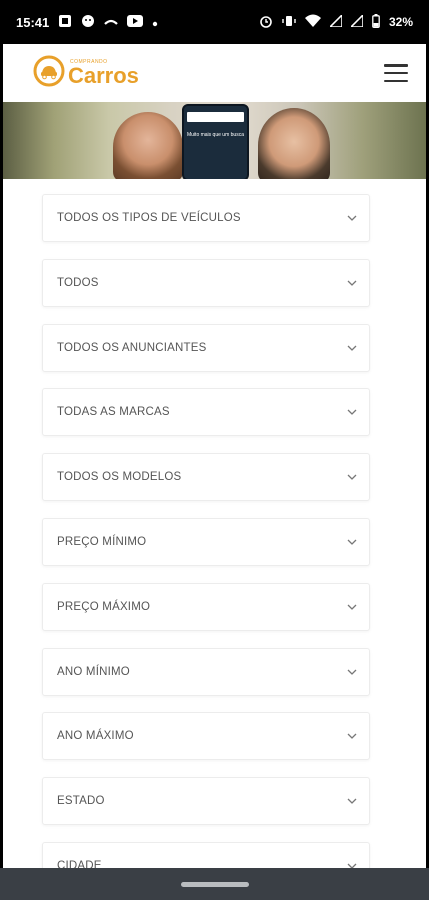 This screenshot has width=429, height=900. What do you see at coordinates (119, 477) in the screenshot?
I see `filter-label: TODOS OS MODELOS` at bounding box center [119, 477].